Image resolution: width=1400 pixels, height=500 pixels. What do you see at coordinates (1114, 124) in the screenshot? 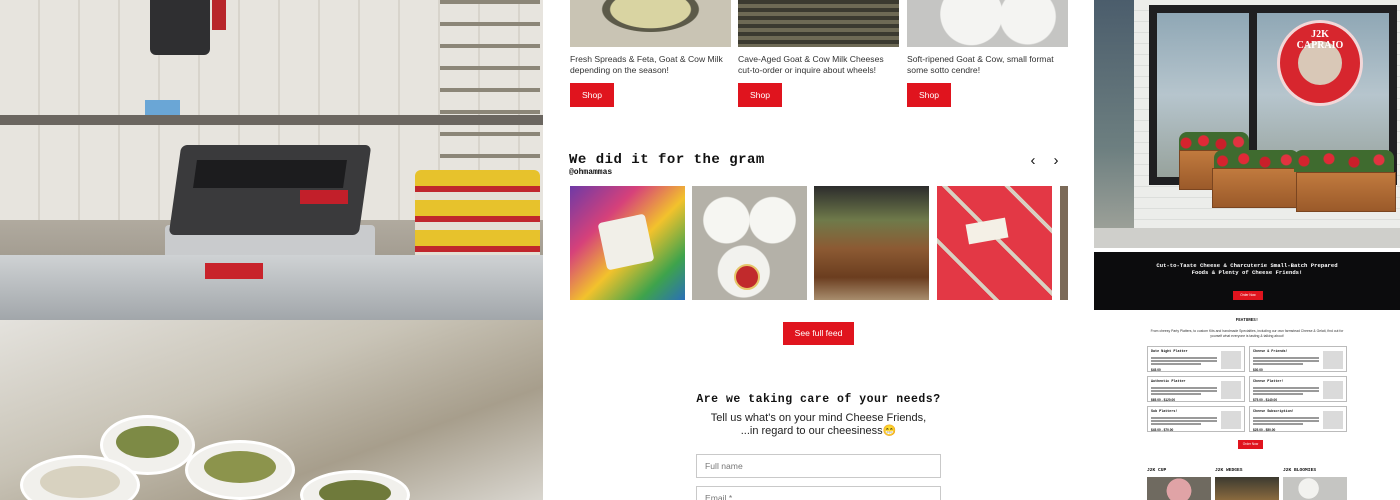
I see `street-view` at bounding box center [1114, 124].